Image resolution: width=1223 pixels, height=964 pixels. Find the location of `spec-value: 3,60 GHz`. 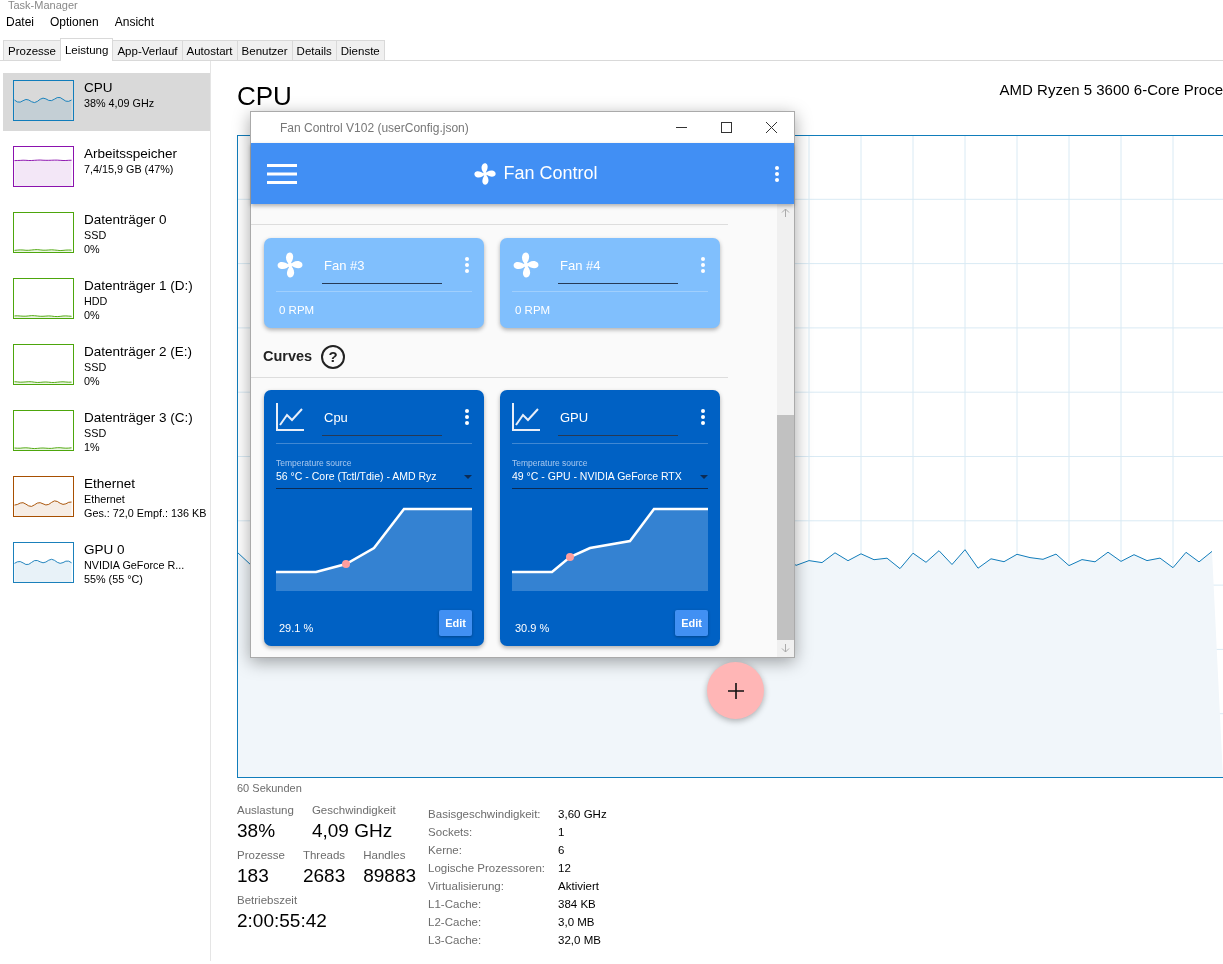

spec-value: 3,60 GHz is located at coordinates (582, 814).